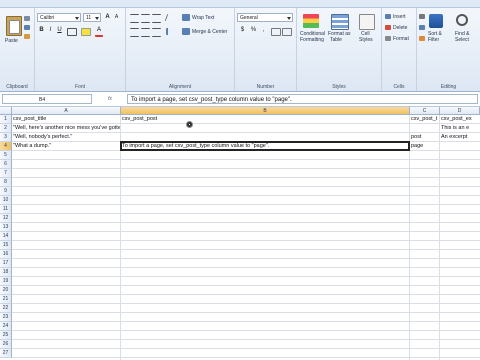  I want to click on column-header-c: C, so click(425, 111).